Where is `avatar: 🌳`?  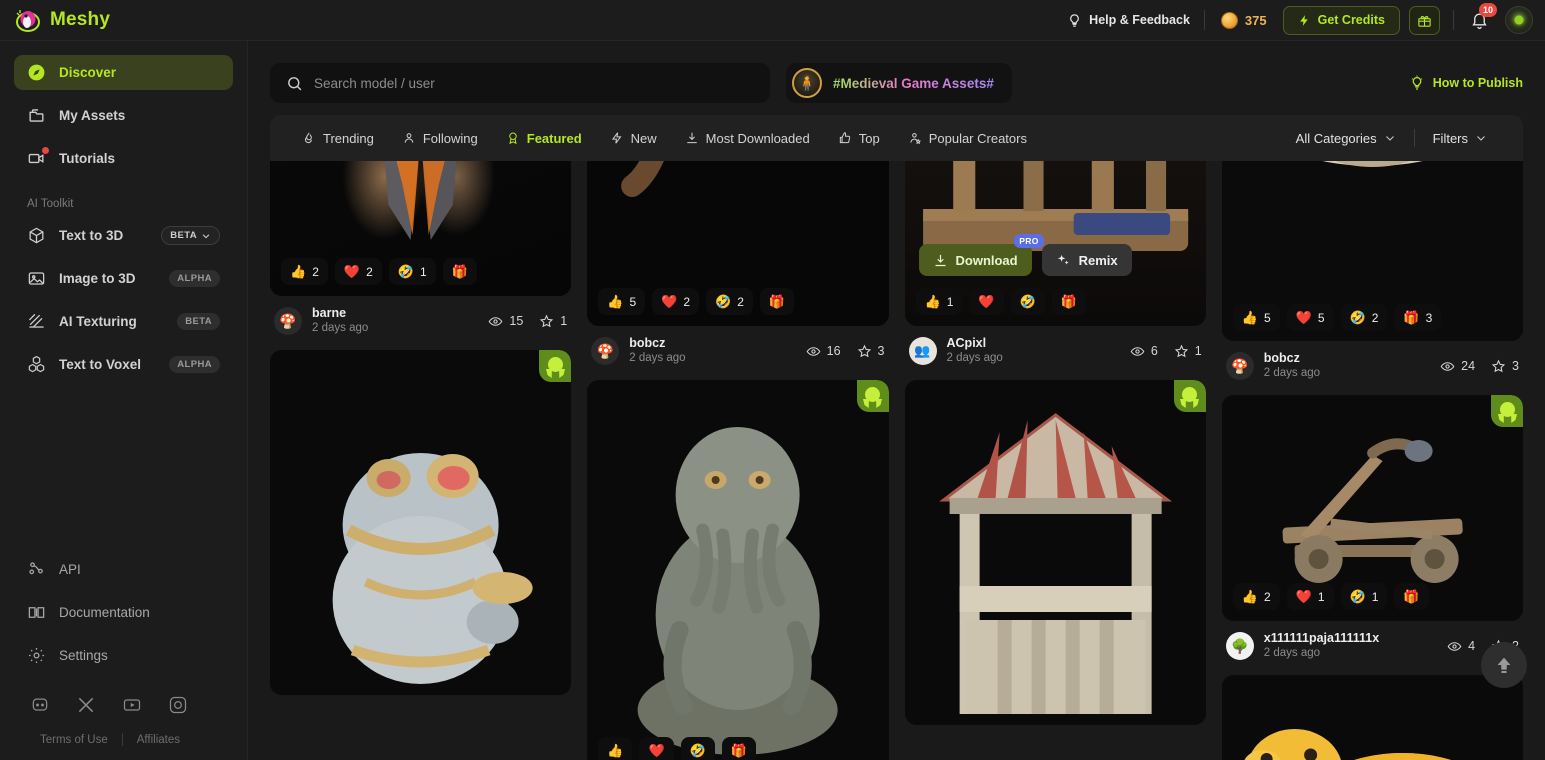 avatar: 🌳 is located at coordinates (1239, 646).